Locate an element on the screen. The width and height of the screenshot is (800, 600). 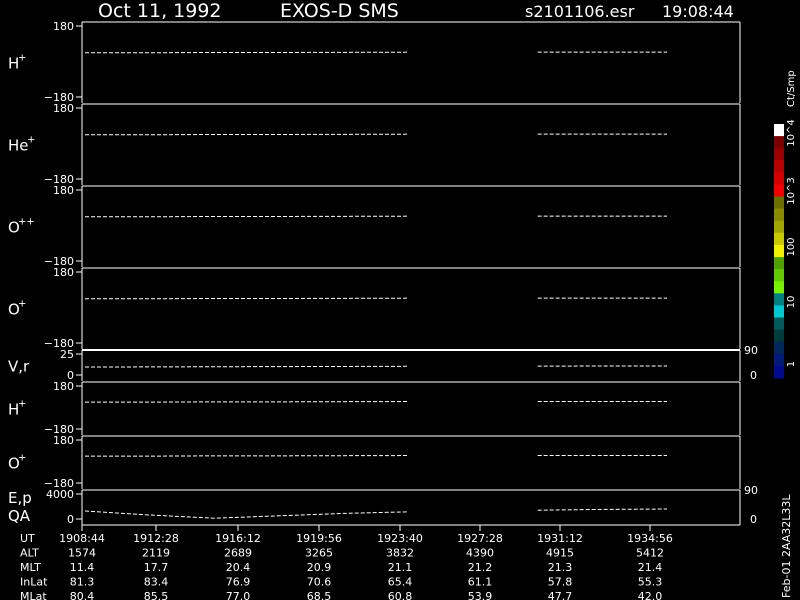
ephem-cell: 77.0 is located at coordinates (238, 595).